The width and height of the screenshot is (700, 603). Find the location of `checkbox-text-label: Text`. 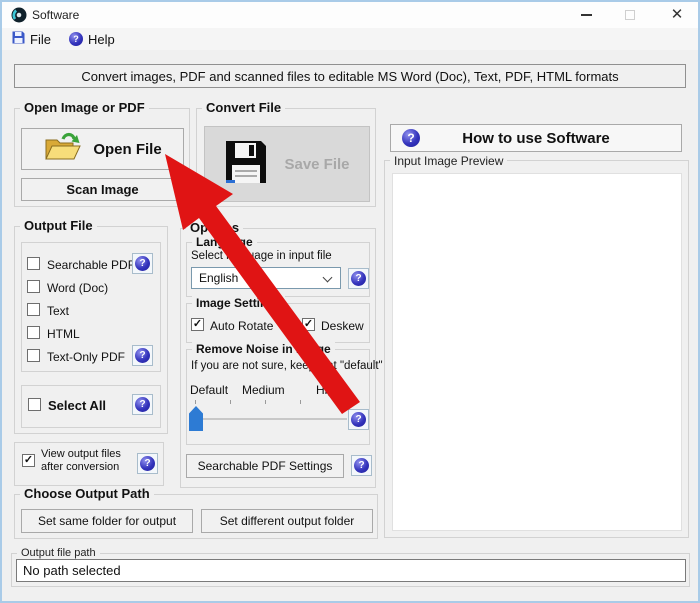

checkbox-text-label: Text is located at coordinates (58, 311).